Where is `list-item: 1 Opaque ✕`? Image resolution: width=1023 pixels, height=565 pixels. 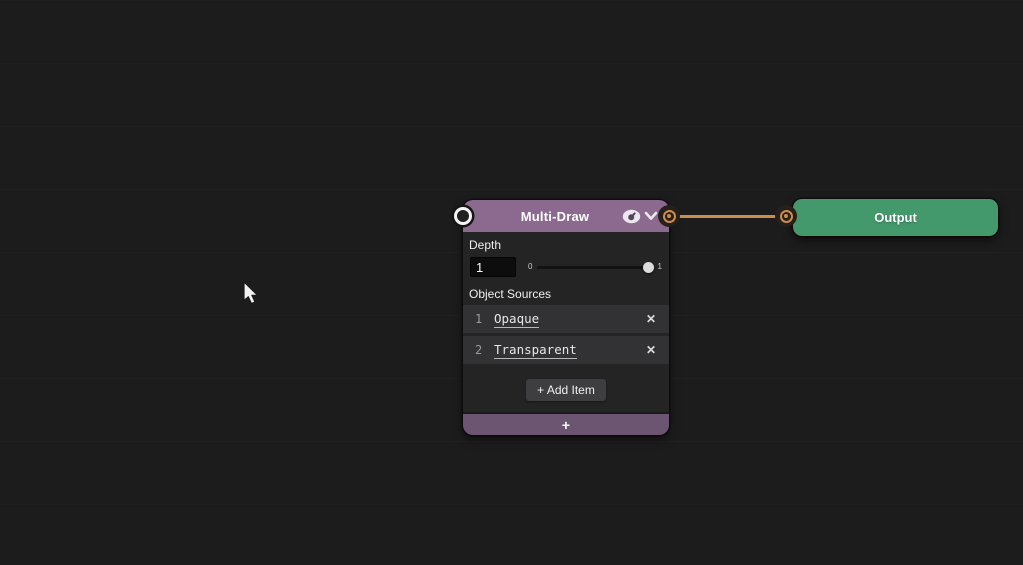 list-item: 1 Opaque ✕ is located at coordinates (566, 319).